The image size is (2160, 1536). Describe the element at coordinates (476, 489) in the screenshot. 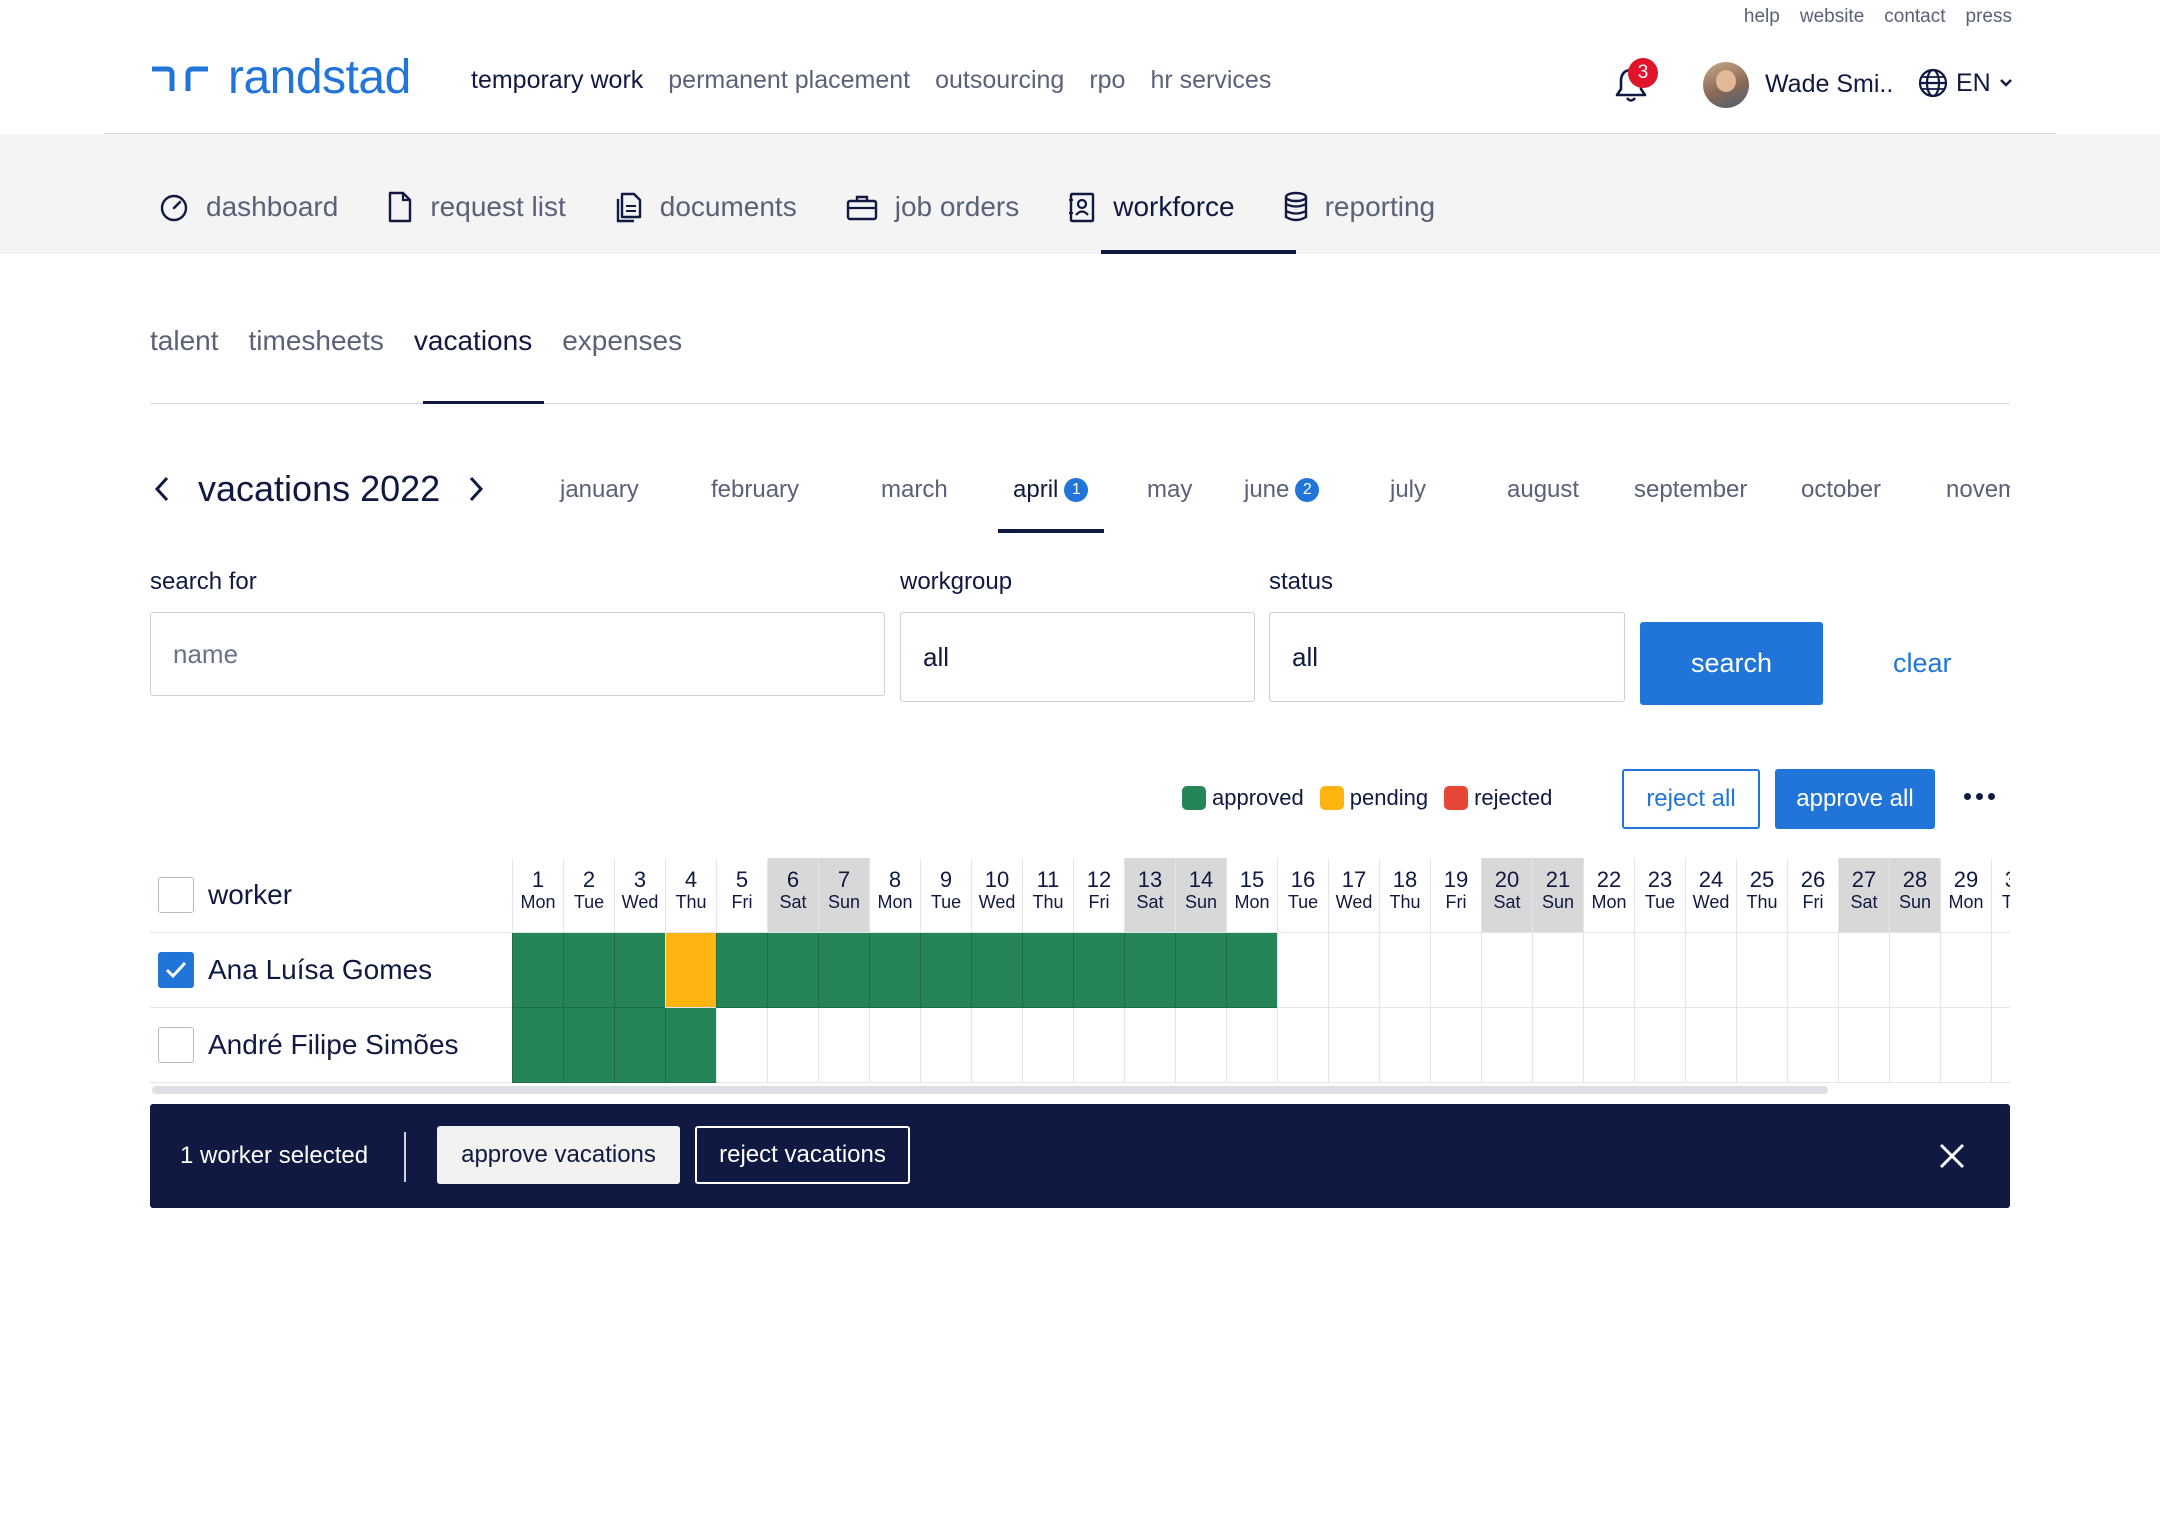

I see `chevron-right-icon` at that location.